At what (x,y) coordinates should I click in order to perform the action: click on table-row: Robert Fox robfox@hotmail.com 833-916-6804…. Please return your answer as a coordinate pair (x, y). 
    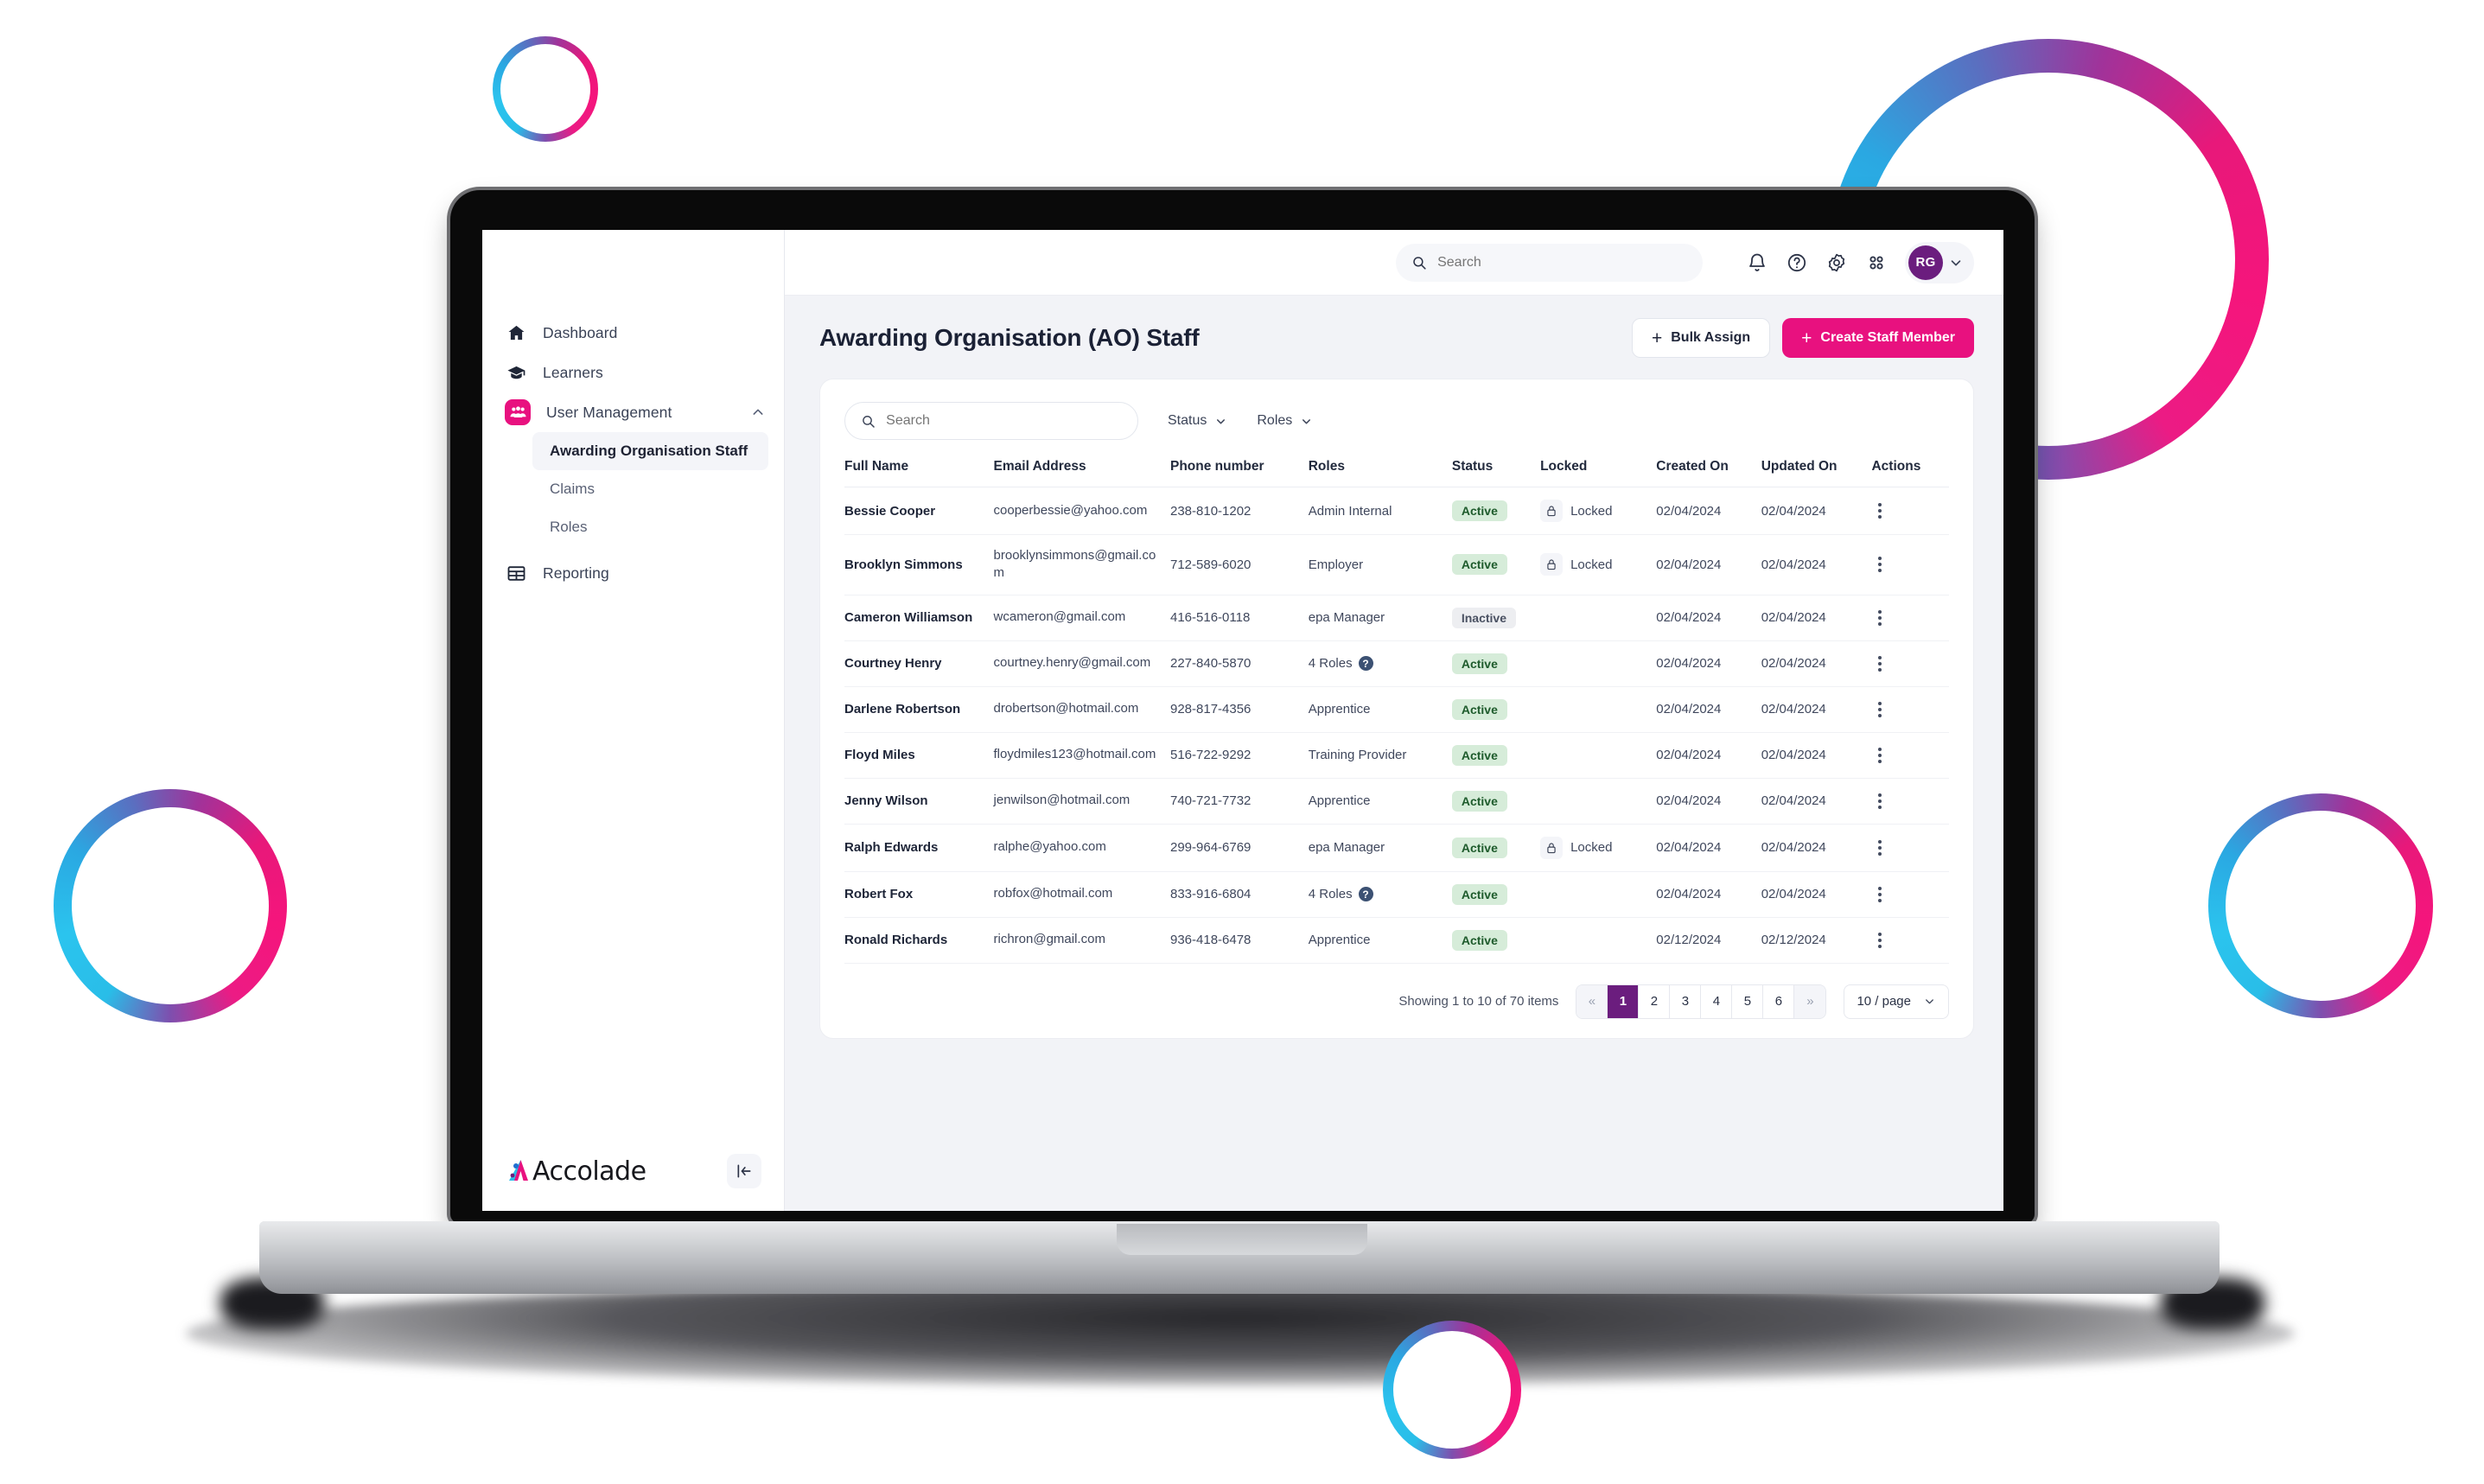
    Looking at the image, I should click on (1396, 895).